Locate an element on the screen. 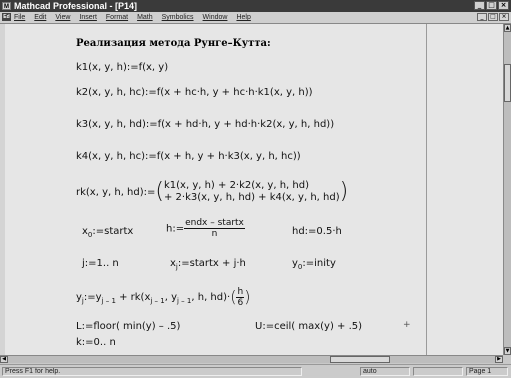 This screenshot has height=378, width=511. k-range-definition: k:=0.. n is located at coordinates (96, 343).